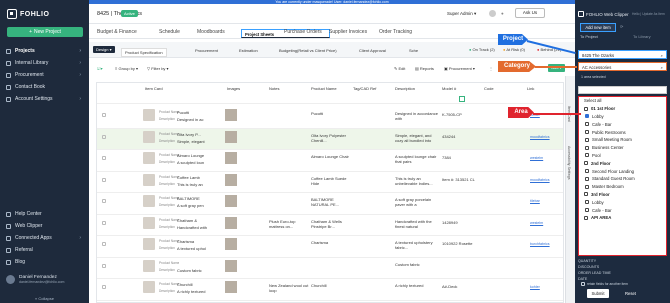  What do you see at coordinates (158, 68) in the screenshot?
I see `filter-by-button: ▽ Filter by ▾` at bounding box center [158, 68].